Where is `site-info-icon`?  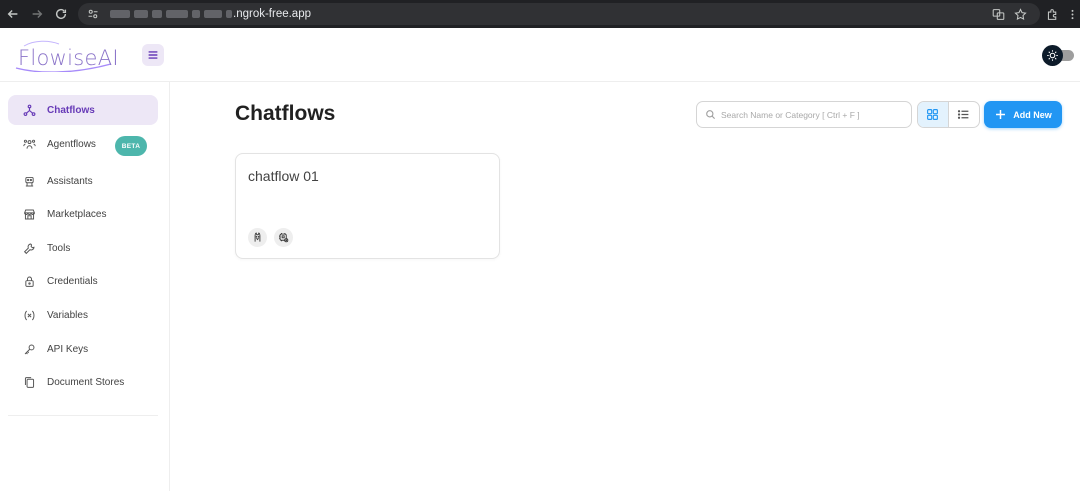 site-info-icon is located at coordinates (93, 14).